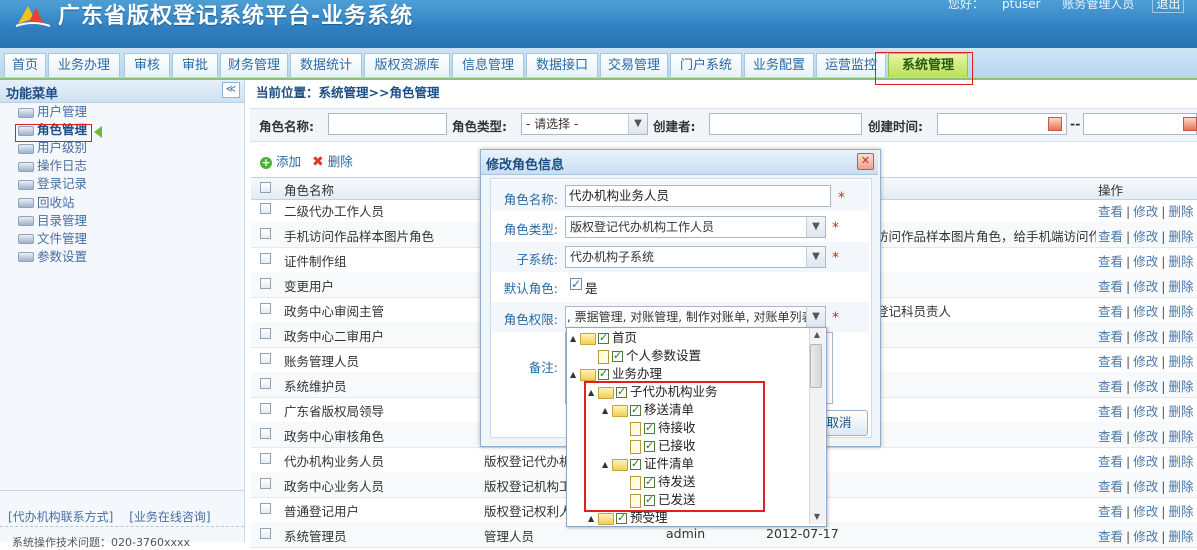  I want to click on creator-input, so click(785, 124).